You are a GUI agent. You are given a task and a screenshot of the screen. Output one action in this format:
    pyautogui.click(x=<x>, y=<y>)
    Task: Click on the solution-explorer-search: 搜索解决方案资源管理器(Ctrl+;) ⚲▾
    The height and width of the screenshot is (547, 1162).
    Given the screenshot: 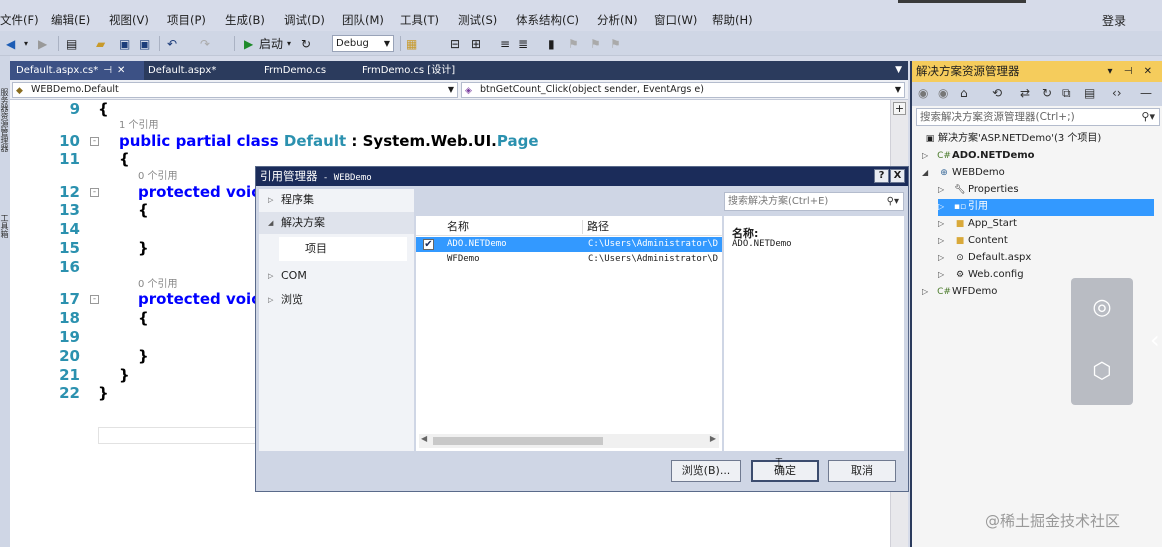 What is the action you would take?
    pyautogui.click(x=1038, y=117)
    